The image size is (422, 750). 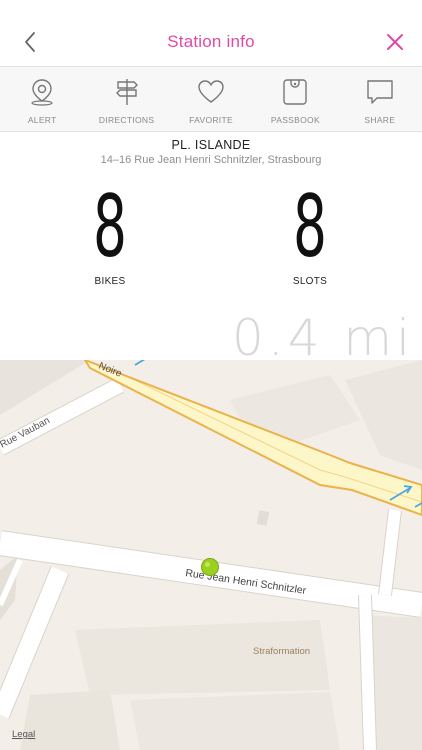 I want to click on share-button: SHARE, so click(x=380, y=99).